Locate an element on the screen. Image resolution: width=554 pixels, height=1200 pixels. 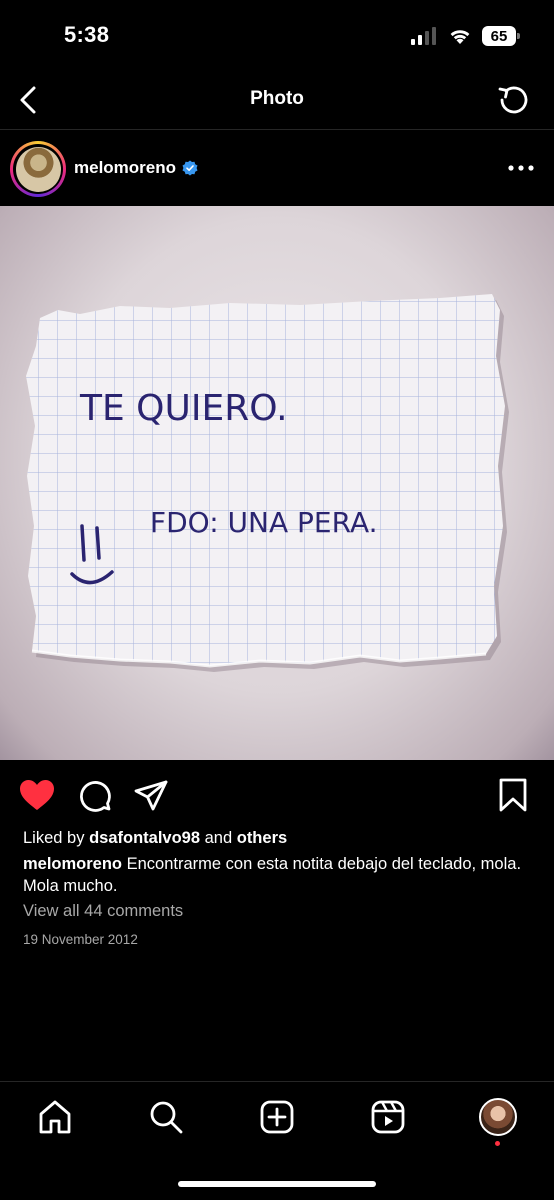
bookmark-icon is located at coordinates (513, 795).